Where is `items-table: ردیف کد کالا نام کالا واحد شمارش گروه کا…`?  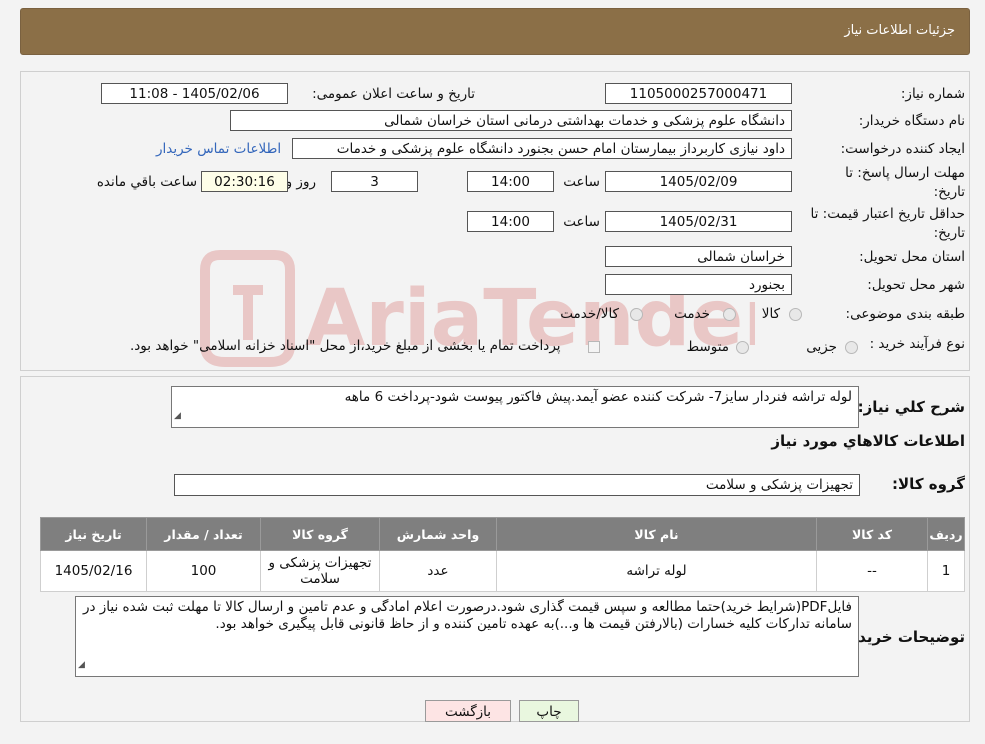
items-table: ردیف کد کالا نام کالا واحد شمارش گروه کا… is located at coordinates (502, 554).